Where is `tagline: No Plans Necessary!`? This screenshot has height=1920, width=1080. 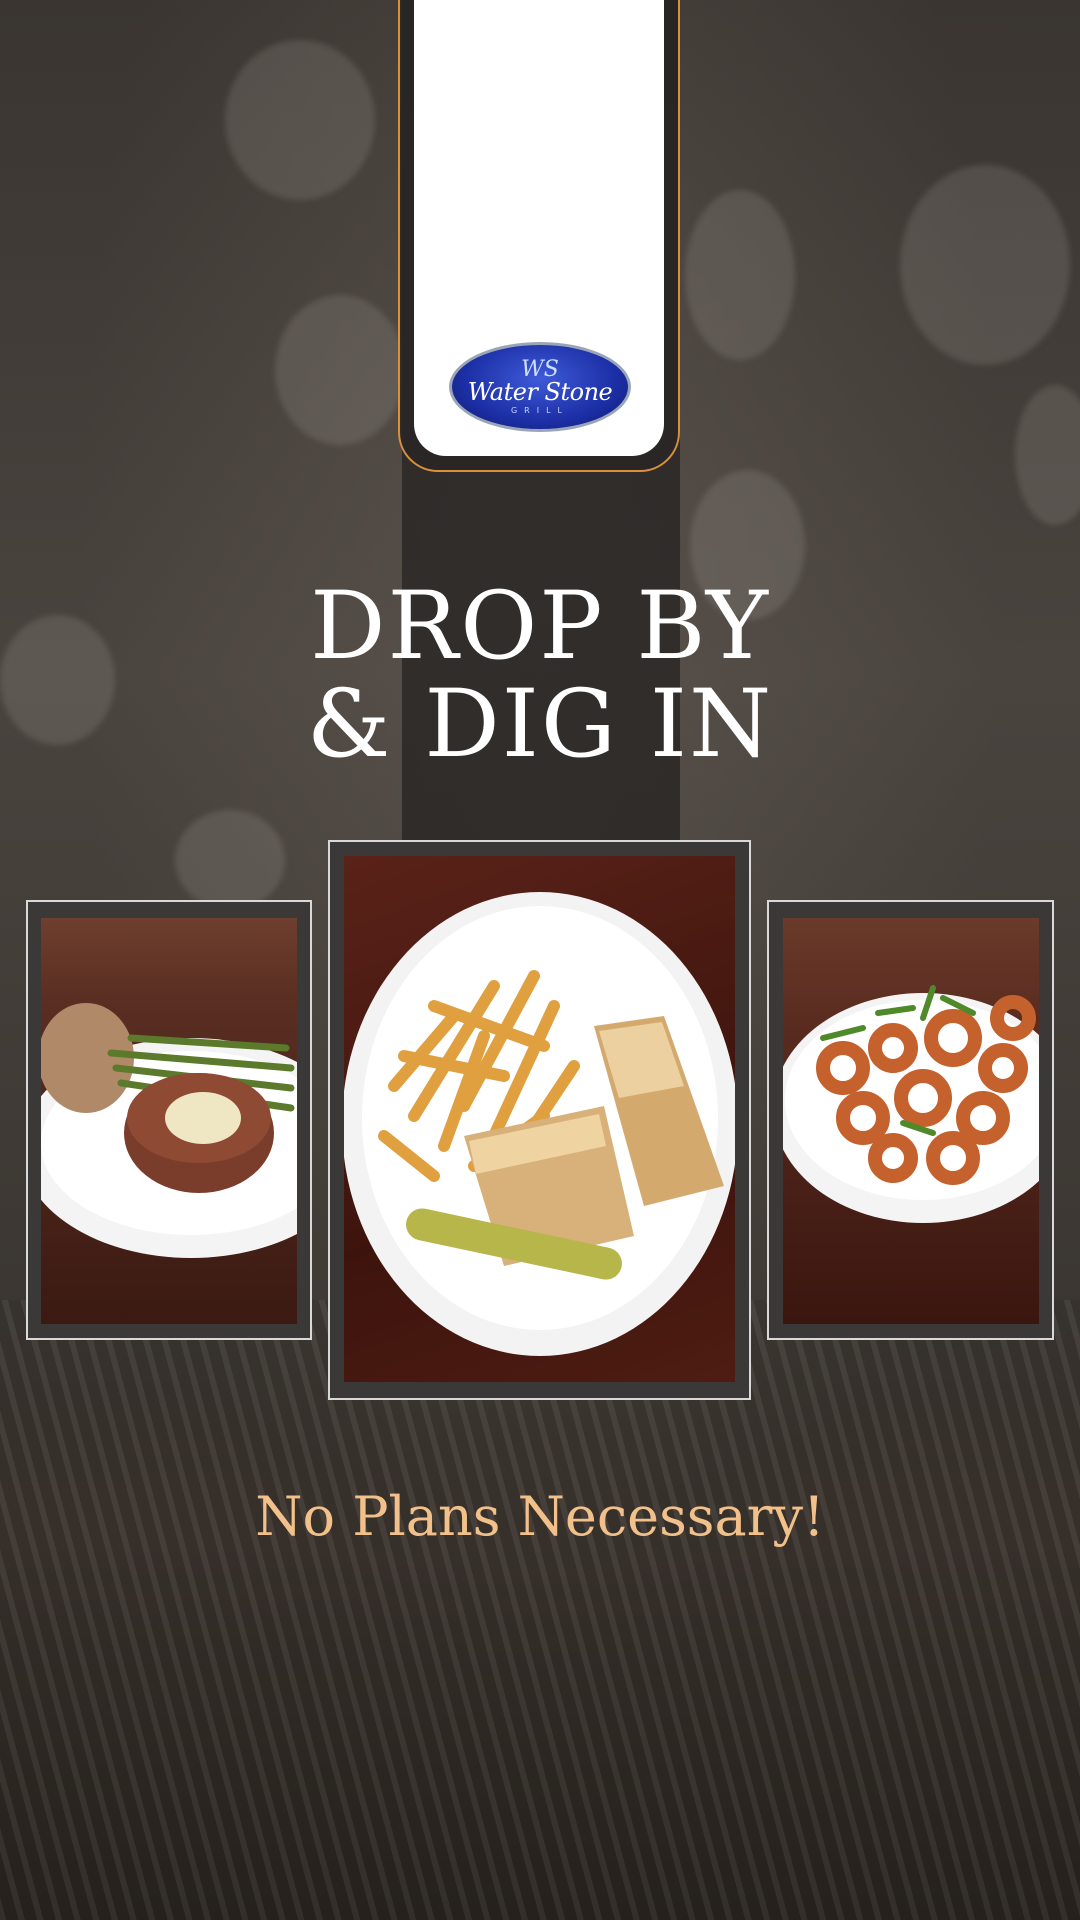
tagline: No Plans Necessary! is located at coordinates (540, 1516).